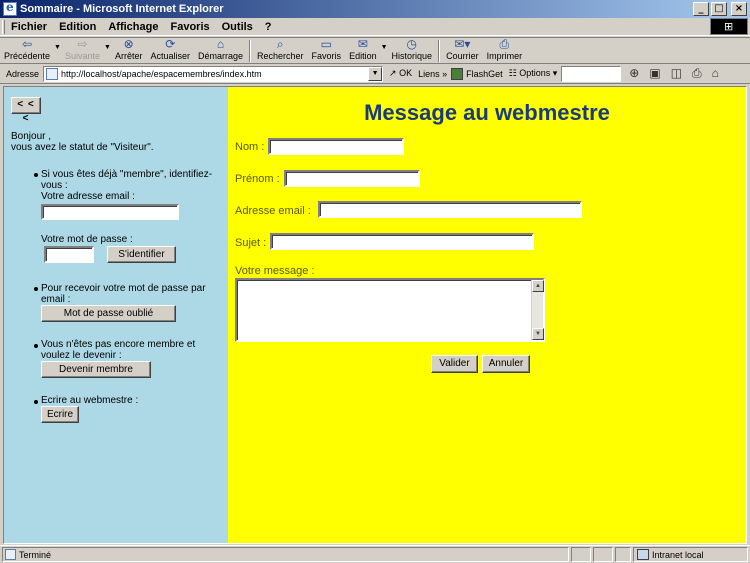  What do you see at coordinates (87, 239) in the screenshot?
I see `password-label: Votre mot de passe :` at bounding box center [87, 239].